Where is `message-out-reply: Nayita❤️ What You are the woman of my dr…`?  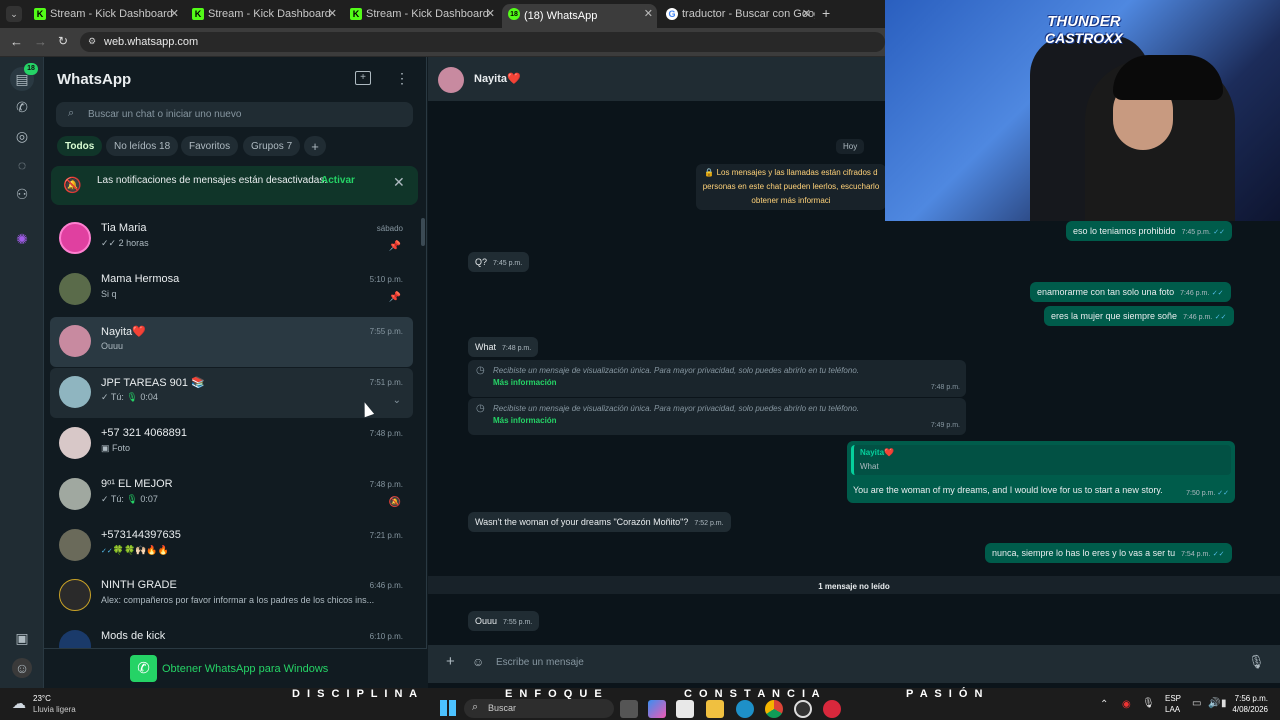 message-out-reply: Nayita❤️ What You are the woman of my dr… is located at coordinates (1041, 472).